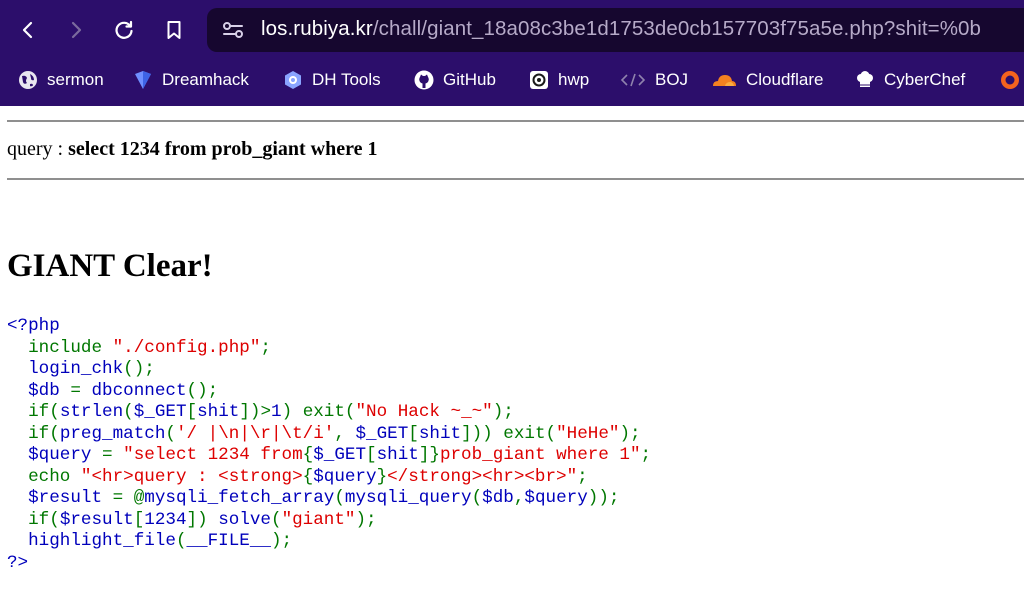  What do you see at coordinates (65, 369) in the screenshot?
I see `code-token: login_chk` at bounding box center [65, 369].